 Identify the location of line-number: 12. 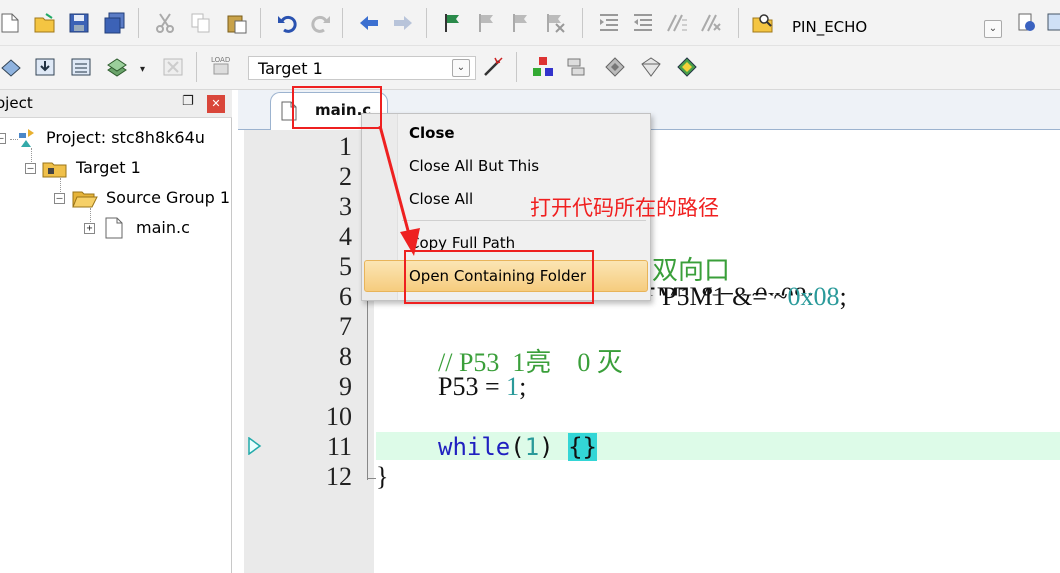
(339, 476).